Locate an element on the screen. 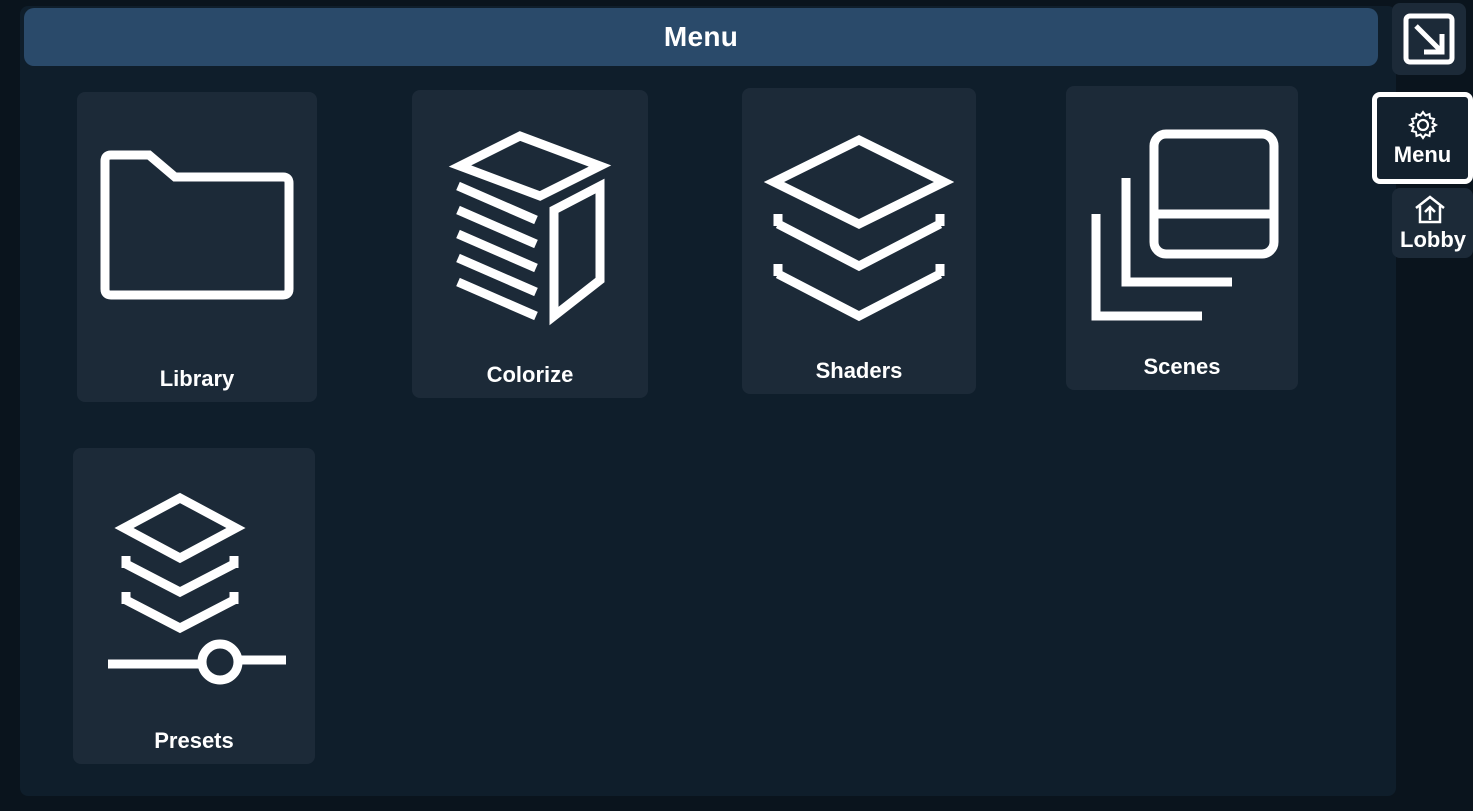 Image resolution: width=1473 pixels, height=811 pixels. sidebar-item-lobby: Lobby is located at coordinates (1432, 223).